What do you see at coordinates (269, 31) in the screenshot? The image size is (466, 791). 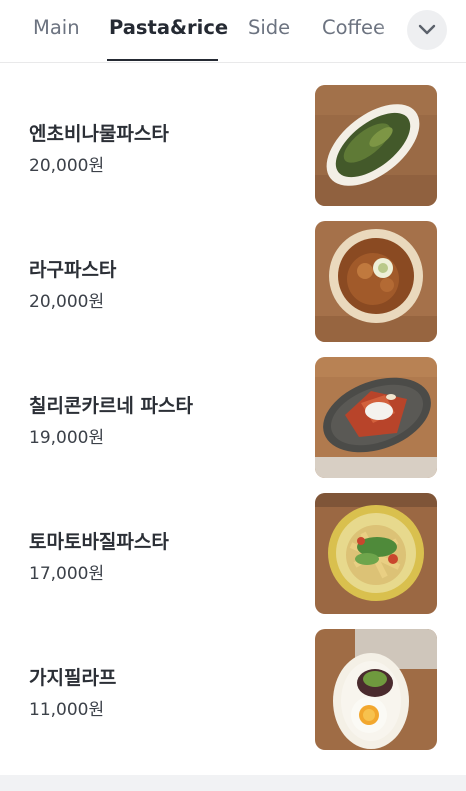 I see `tab-side: Side` at bounding box center [269, 31].